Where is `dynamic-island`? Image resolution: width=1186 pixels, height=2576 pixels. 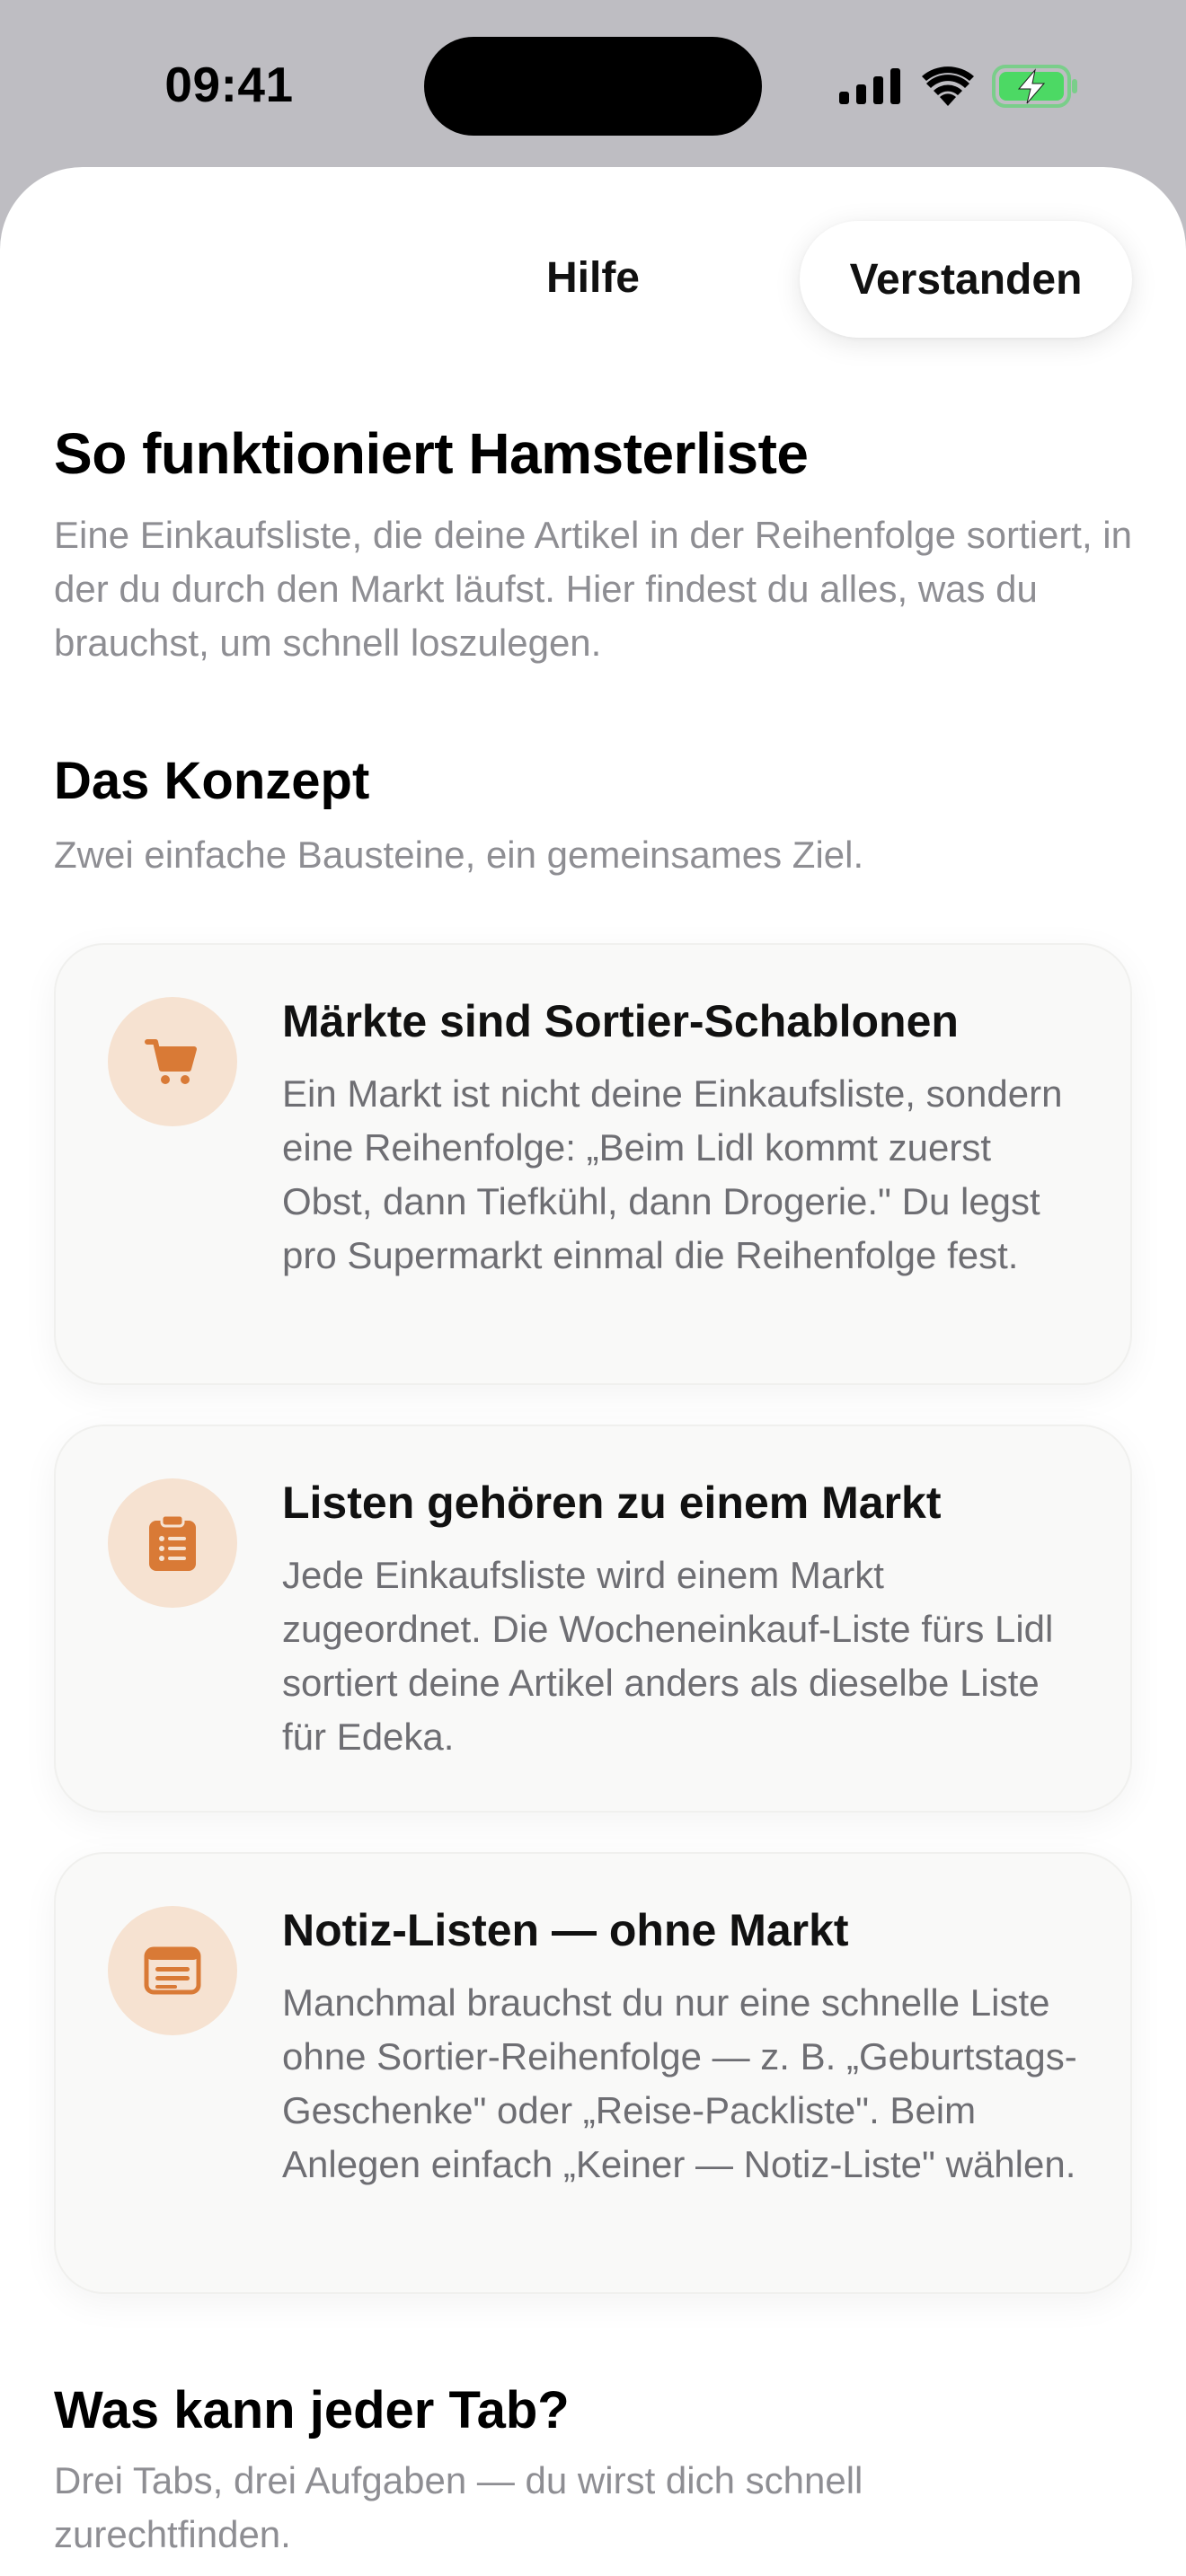
dynamic-island is located at coordinates (593, 86).